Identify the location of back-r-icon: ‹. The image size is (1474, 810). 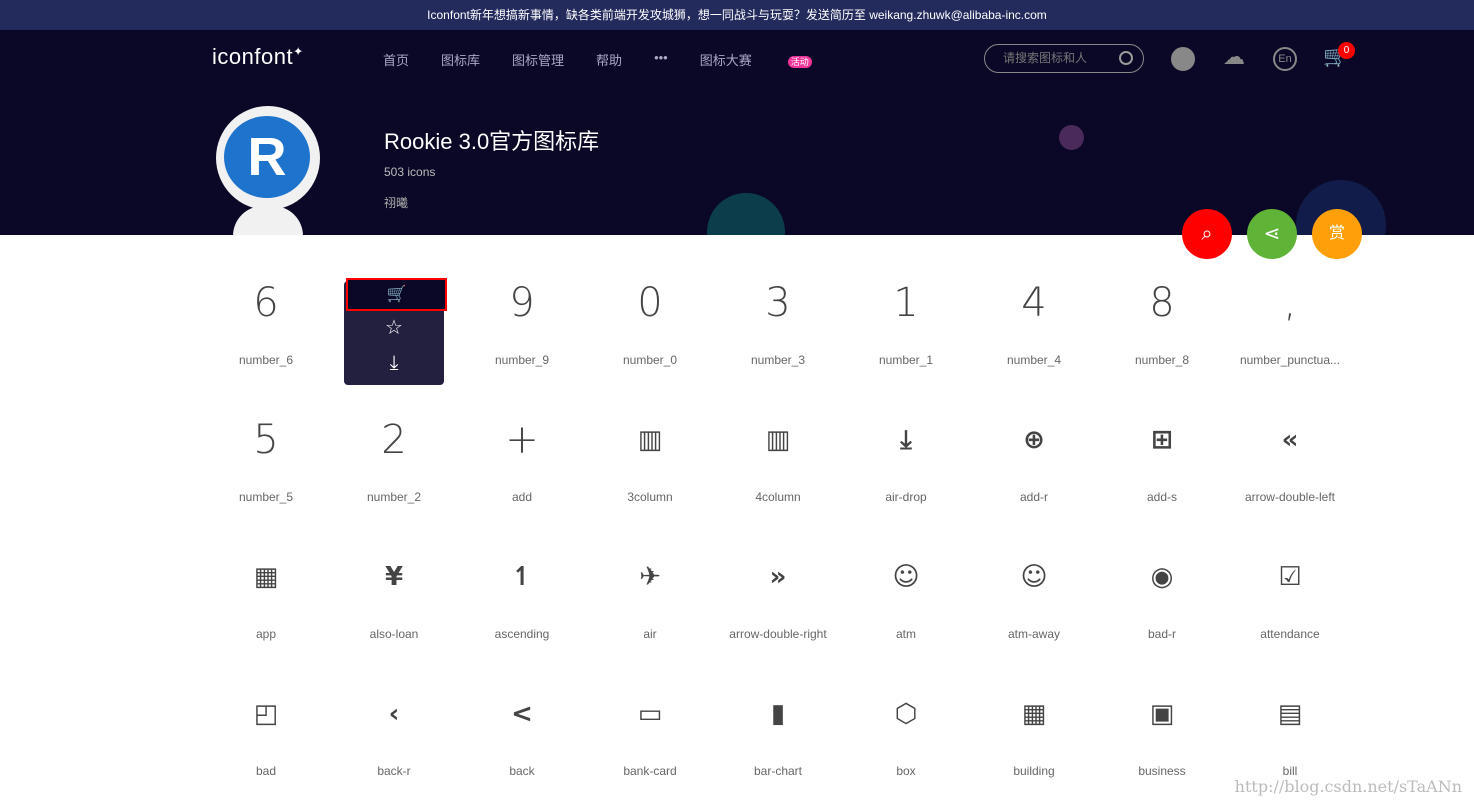
(394, 714).